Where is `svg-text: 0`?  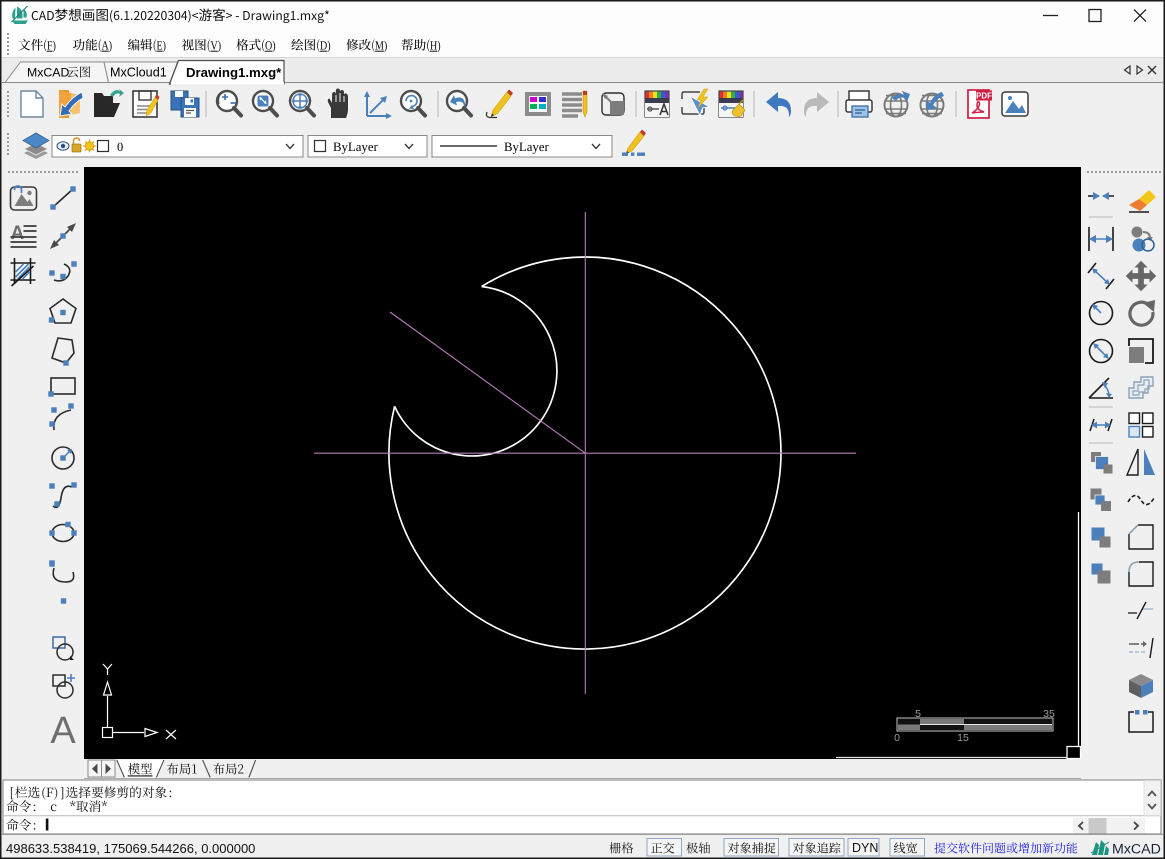 svg-text: 0 is located at coordinates (897, 738).